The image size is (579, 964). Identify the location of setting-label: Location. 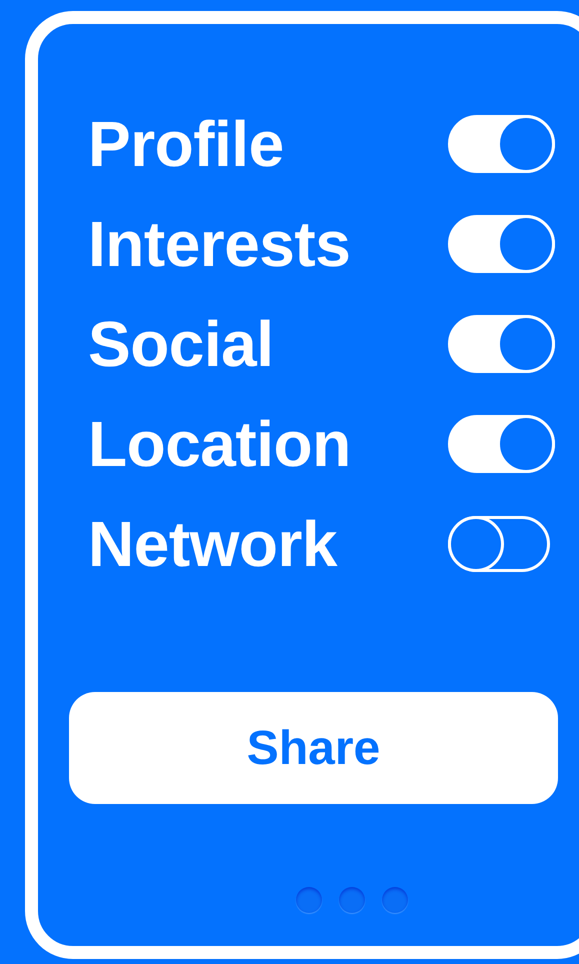
(219, 444).